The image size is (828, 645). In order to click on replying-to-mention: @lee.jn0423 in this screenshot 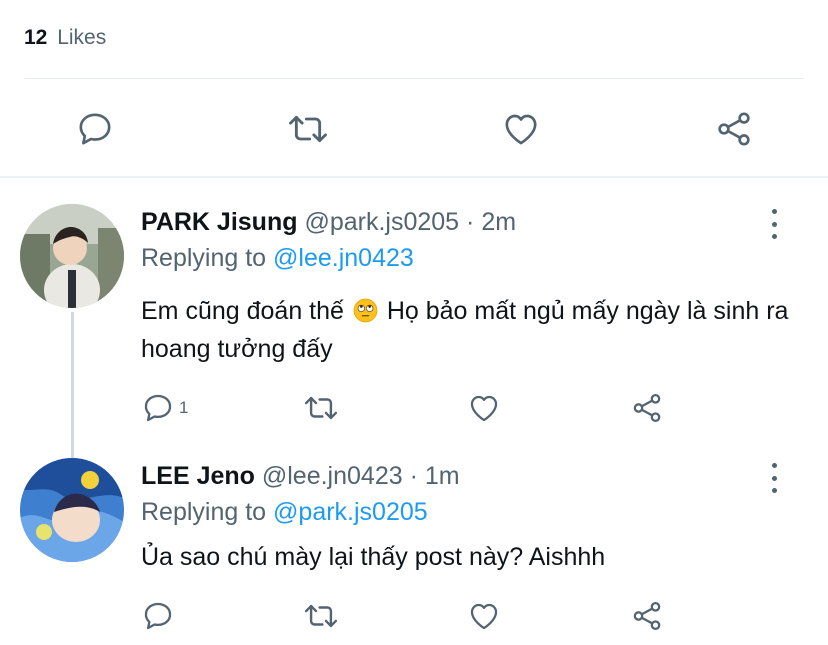, I will do `click(343, 258)`.